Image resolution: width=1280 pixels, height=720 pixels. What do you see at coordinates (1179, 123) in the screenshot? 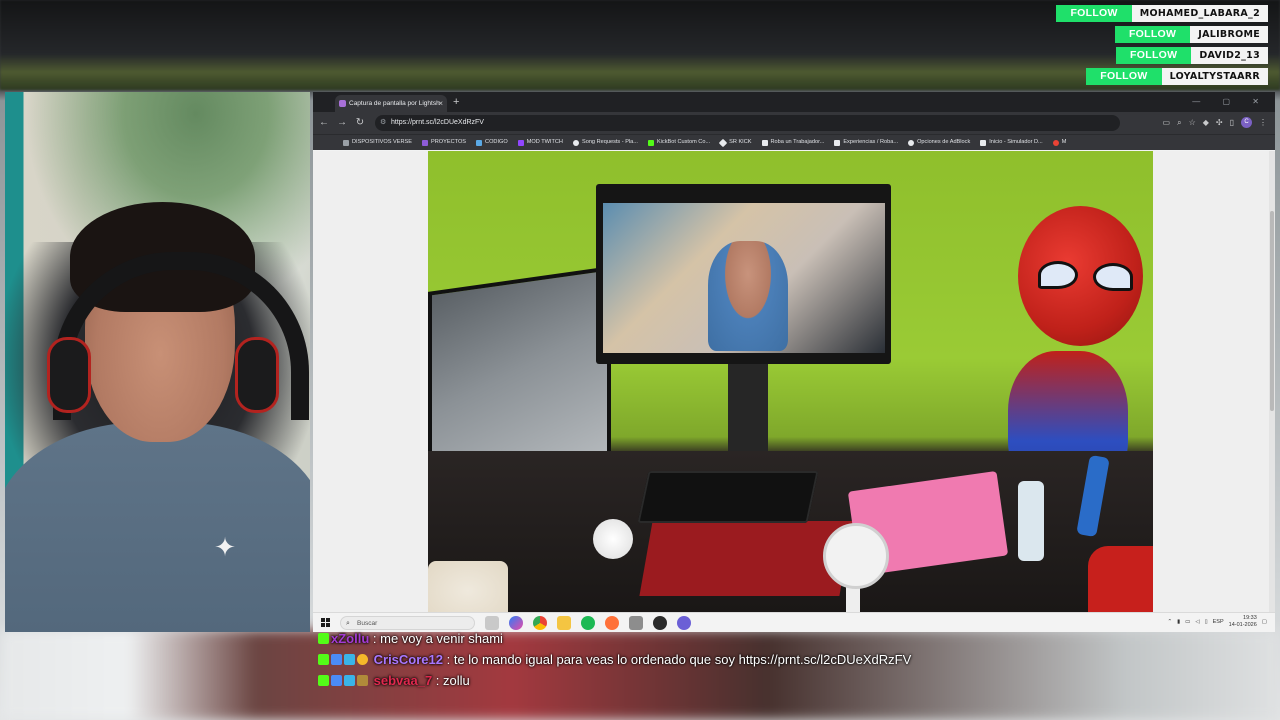
I see `zoom-icon: ⌕` at bounding box center [1179, 123].